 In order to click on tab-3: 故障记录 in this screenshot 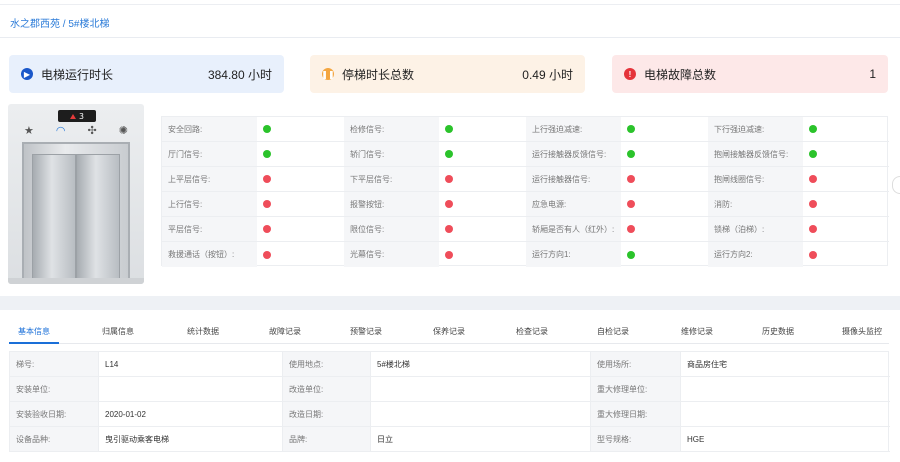, I will do `click(285, 333)`.